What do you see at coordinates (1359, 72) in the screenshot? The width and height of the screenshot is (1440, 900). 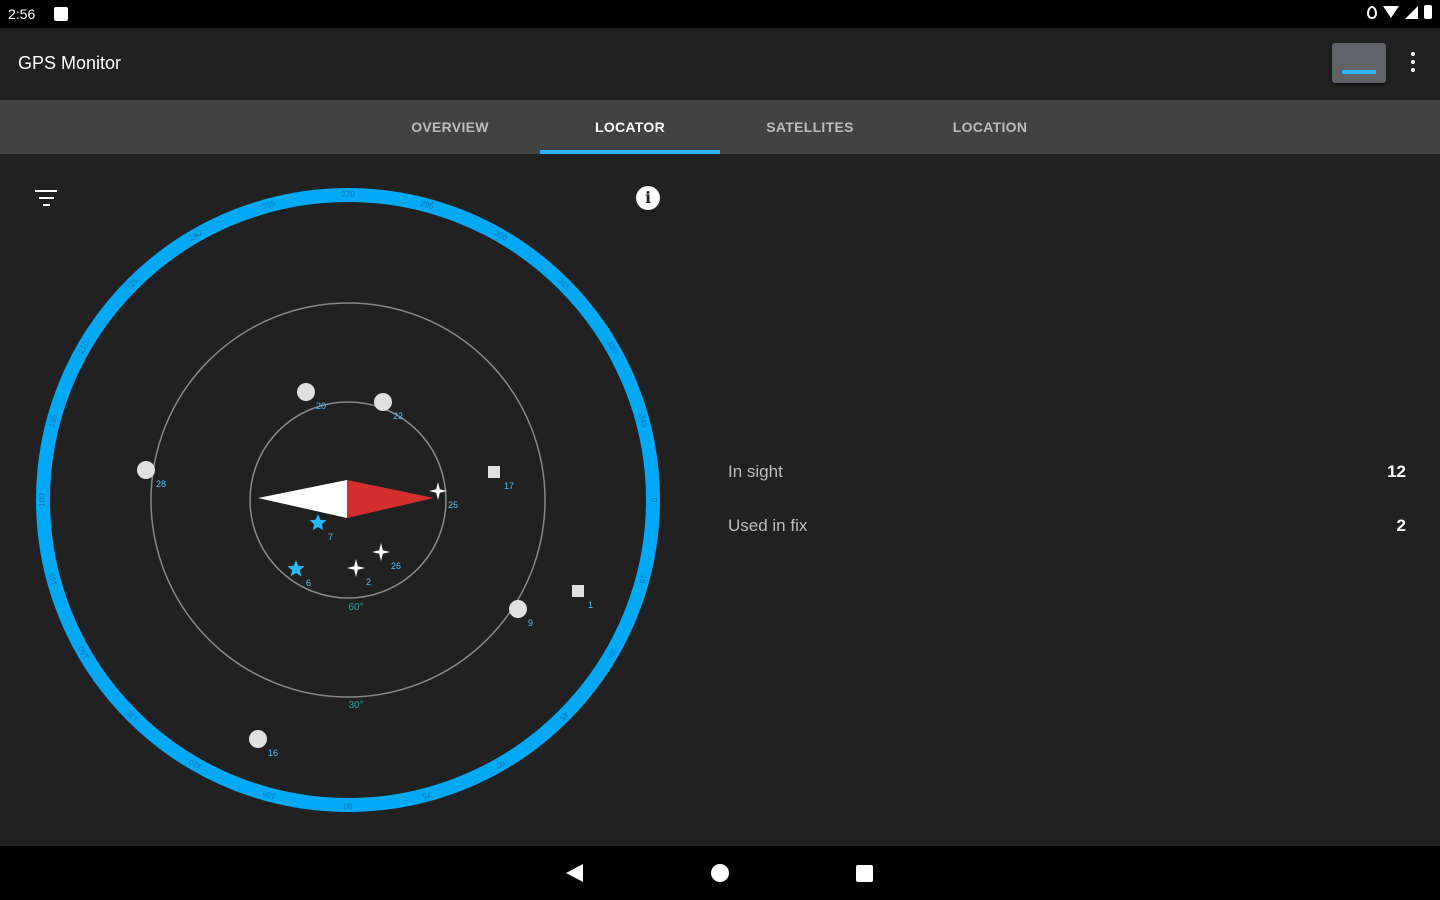 I see `screen-toggle-icon` at bounding box center [1359, 72].